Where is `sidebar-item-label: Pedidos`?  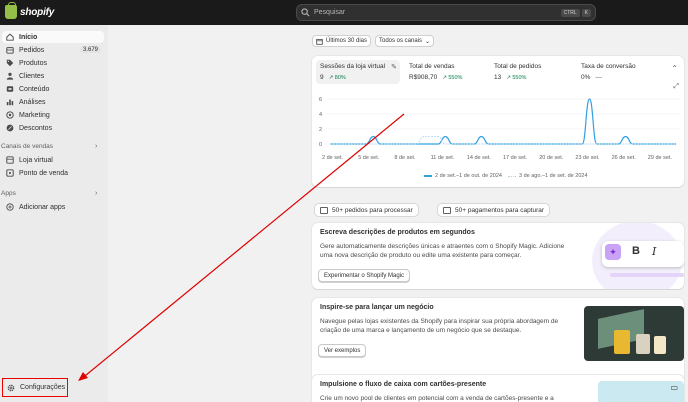 sidebar-item-label: Pedidos is located at coordinates (32, 50).